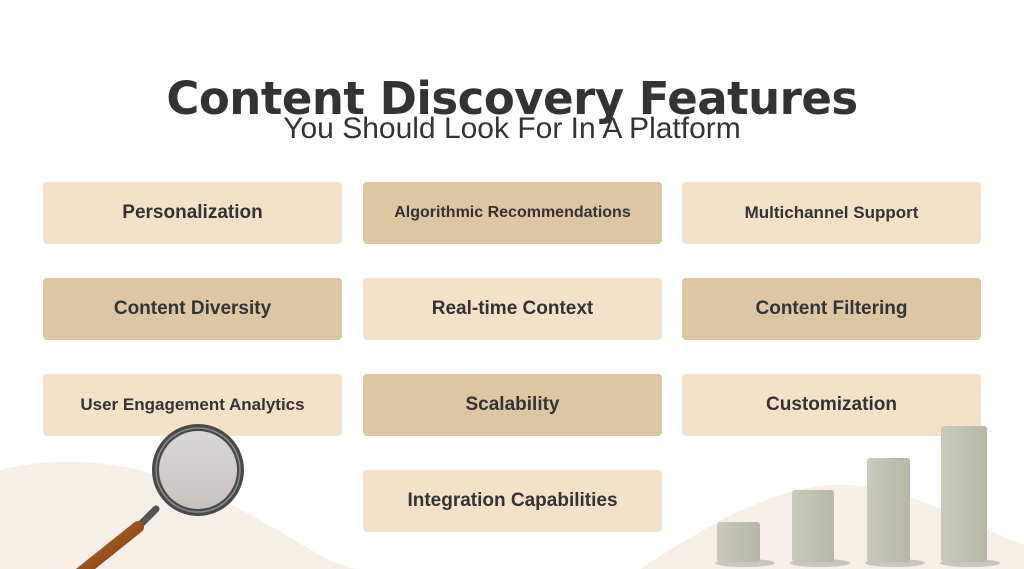 This screenshot has height=569, width=1024. I want to click on feature-label: Personalization, so click(192, 212).